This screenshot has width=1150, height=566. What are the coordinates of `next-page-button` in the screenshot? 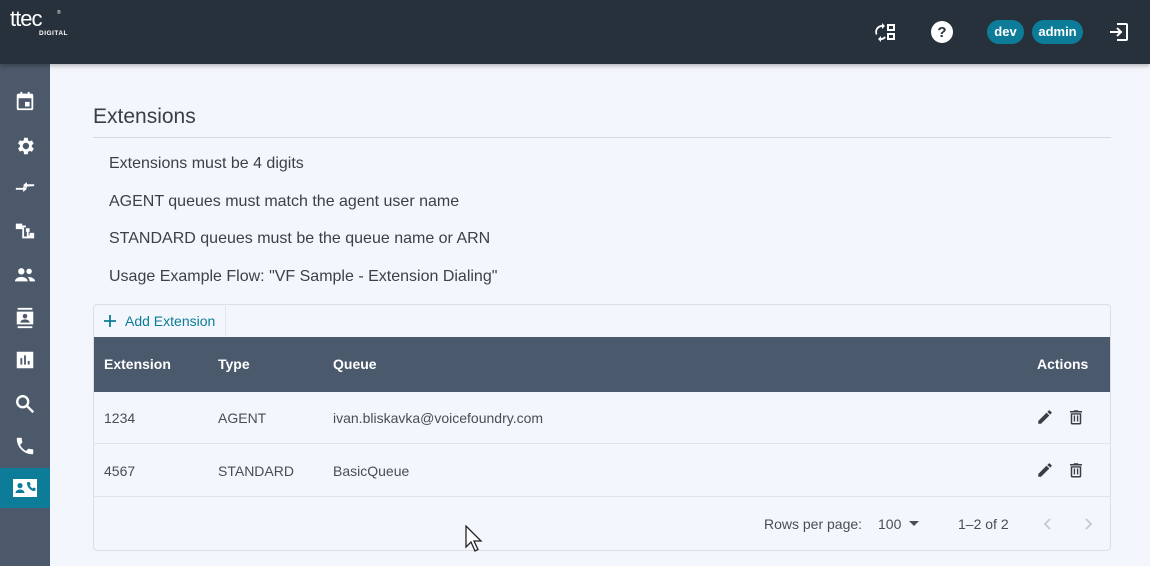 It's located at (1088, 524).